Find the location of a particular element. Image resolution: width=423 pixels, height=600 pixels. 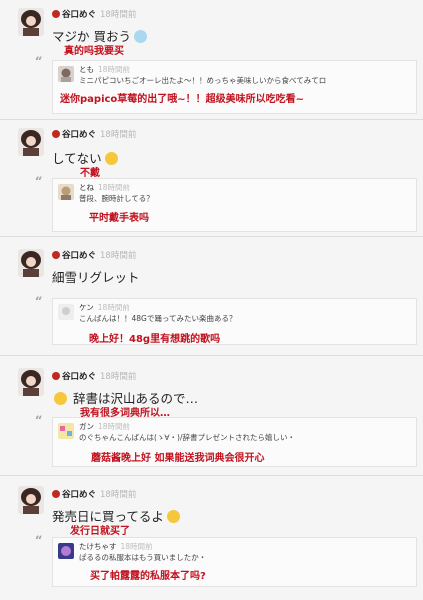

reply-text: ぱるるの私服本はもう買いましたか・ is located at coordinates (143, 557).